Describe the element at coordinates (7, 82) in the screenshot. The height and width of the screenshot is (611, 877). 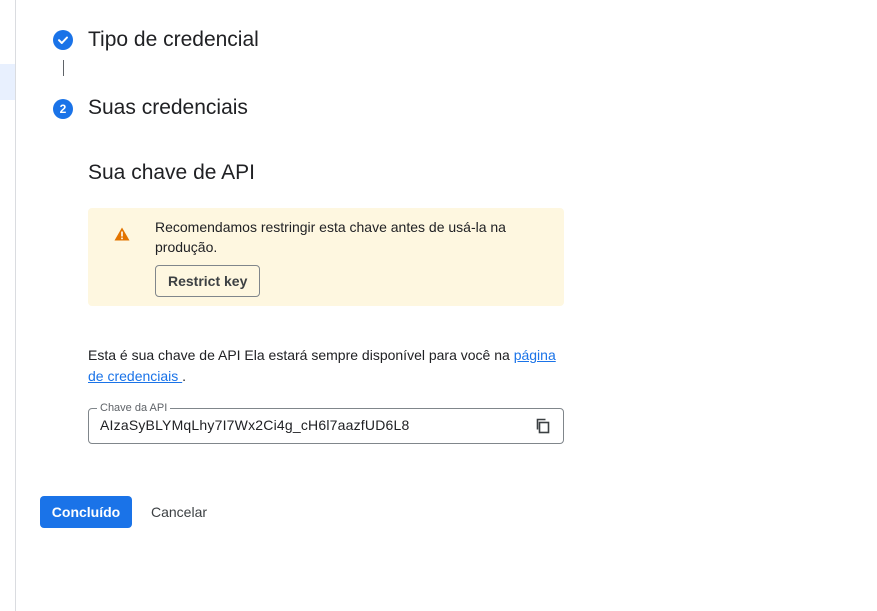
I see `left-rail-selected-item` at that location.